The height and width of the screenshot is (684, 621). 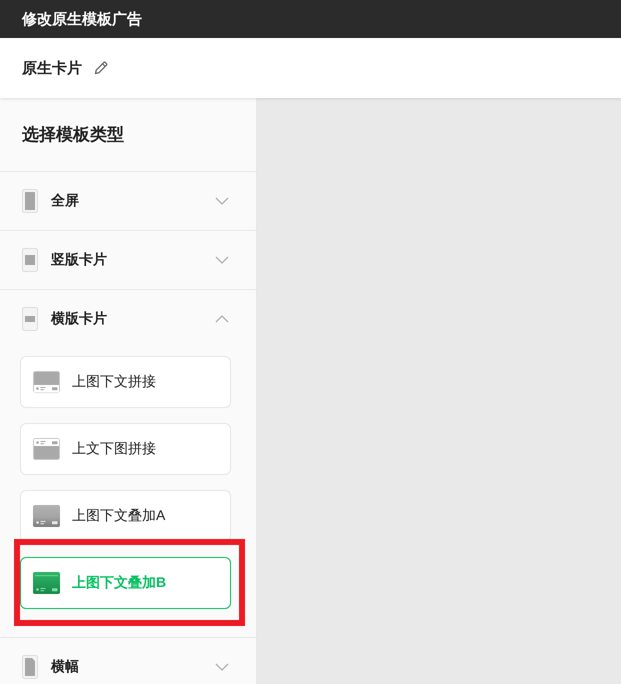 What do you see at coordinates (82, 19) in the screenshot?
I see `window-title: 修改原生模板广告` at bounding box center [82, 19].